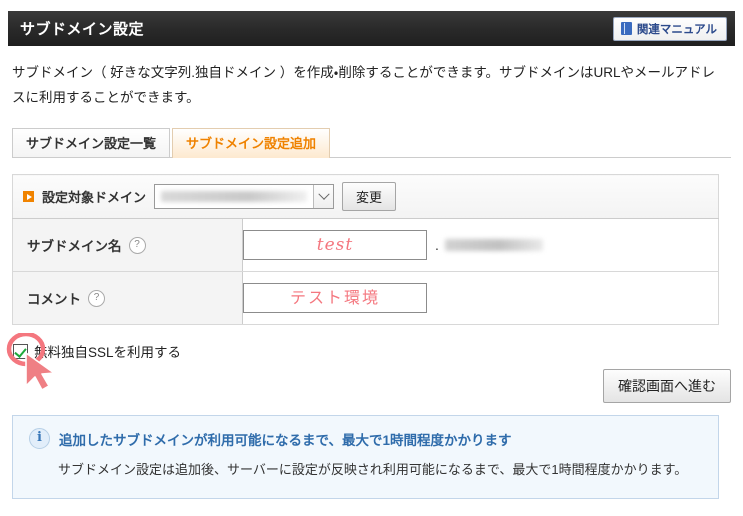 This screenshot has height=516, width=743. Describe the element at coordinates (91, 142) in the screenshot. I see `tab-subdomain-list: サブドメイン設定一覧` at that location.